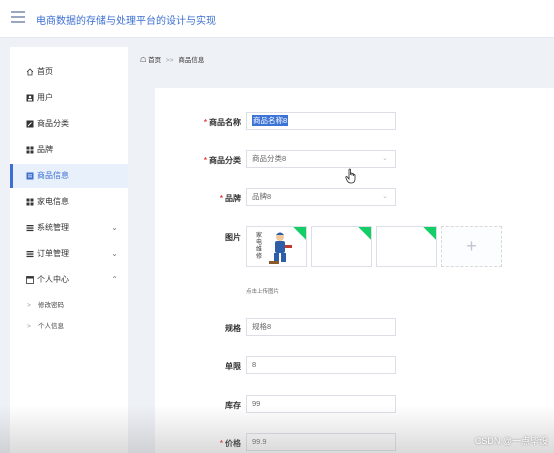  Describe the element at coordinates (69, 72) in the screenshot. I see `sidebar-item-home: 首页` at that location.